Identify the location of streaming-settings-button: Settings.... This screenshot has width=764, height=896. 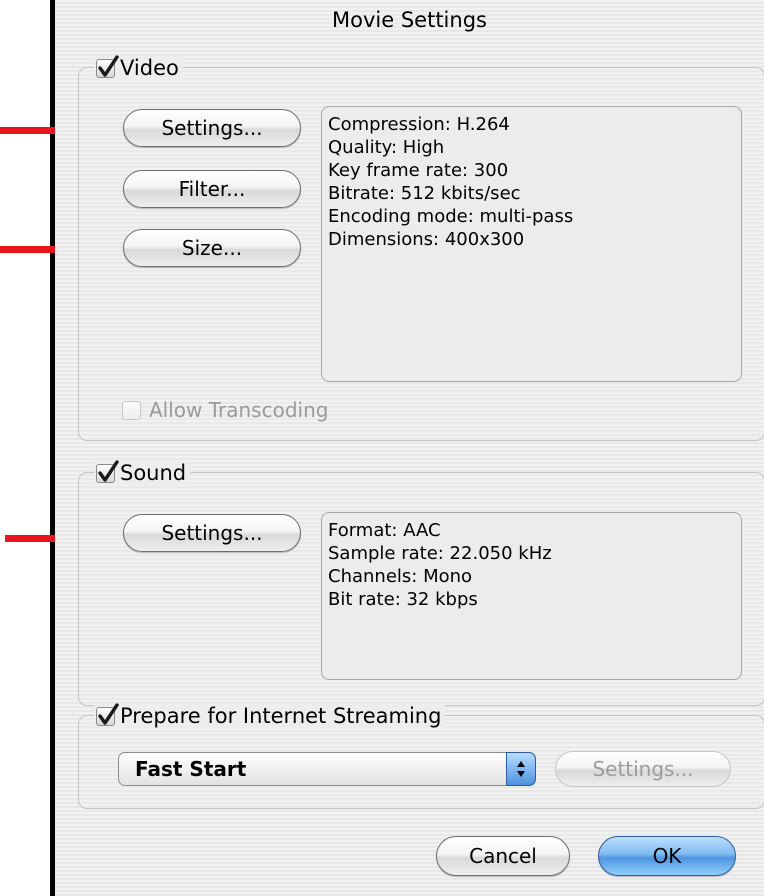
(643, 769).